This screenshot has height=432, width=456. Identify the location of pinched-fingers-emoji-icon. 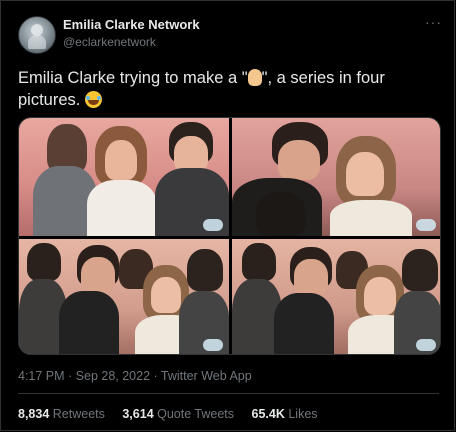
(254, 77).